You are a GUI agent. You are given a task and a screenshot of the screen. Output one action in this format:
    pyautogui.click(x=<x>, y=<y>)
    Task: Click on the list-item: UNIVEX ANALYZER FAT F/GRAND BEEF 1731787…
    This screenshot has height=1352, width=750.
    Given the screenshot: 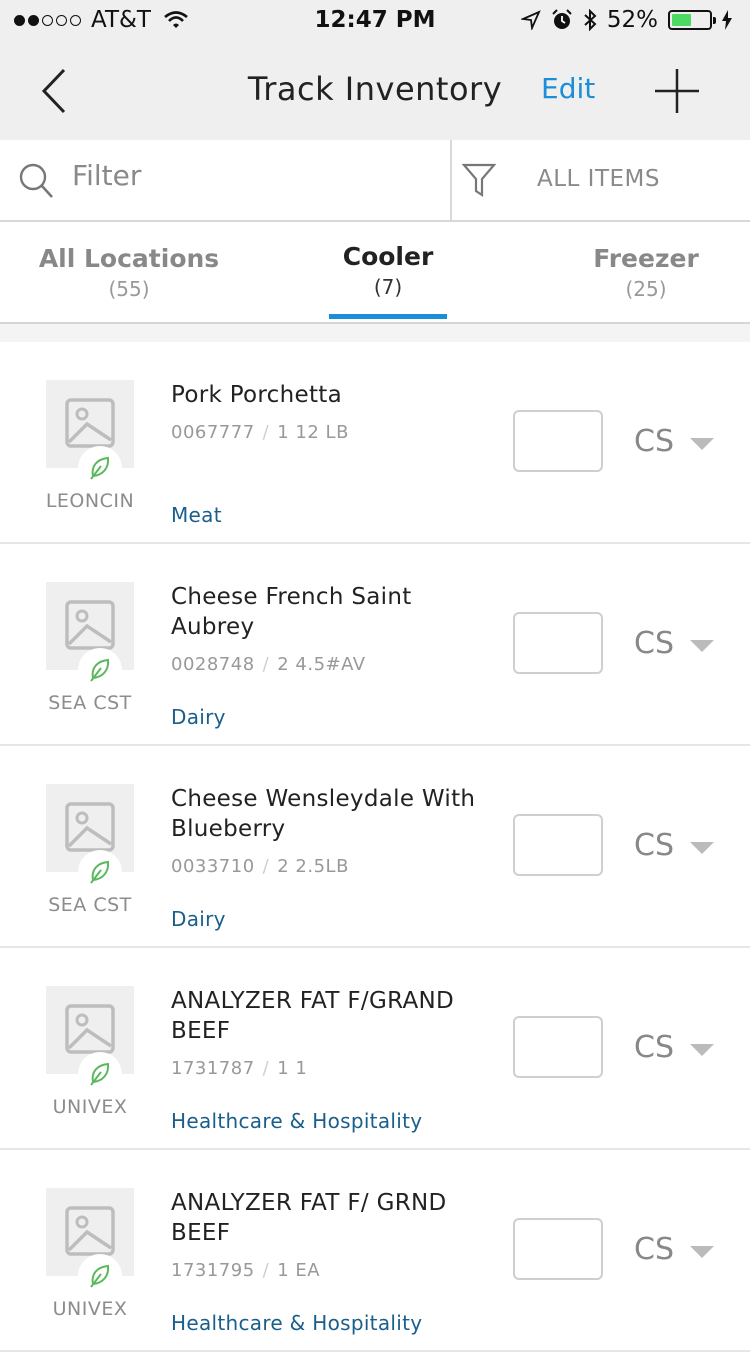 What is the action you would take?
    pyautogui.click(x=375, y=1049)
    